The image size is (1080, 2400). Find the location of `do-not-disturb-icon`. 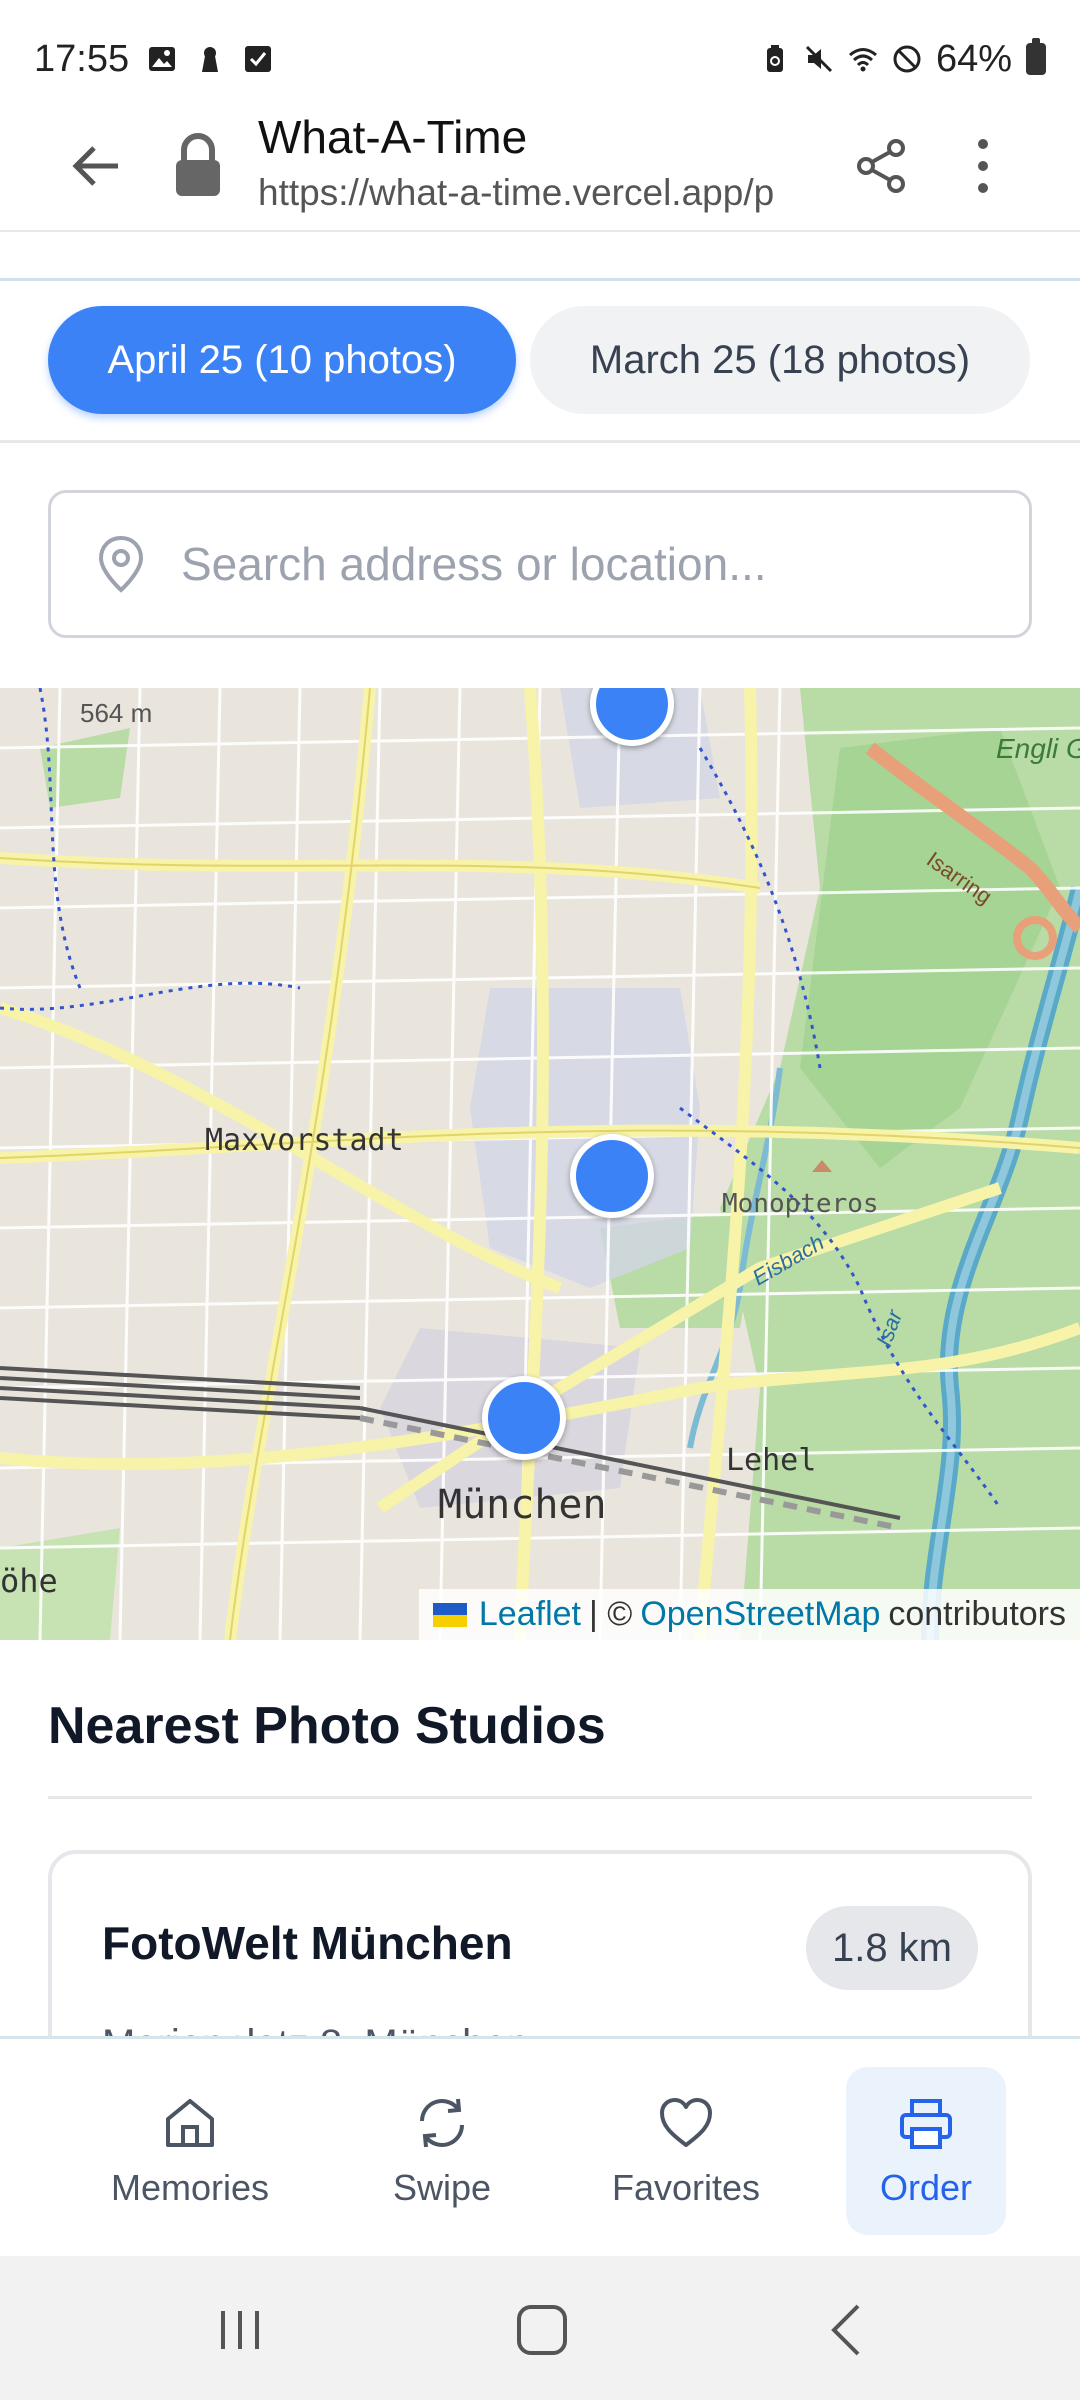

do-not-disturb-icon is located at coordinates (907, 59).